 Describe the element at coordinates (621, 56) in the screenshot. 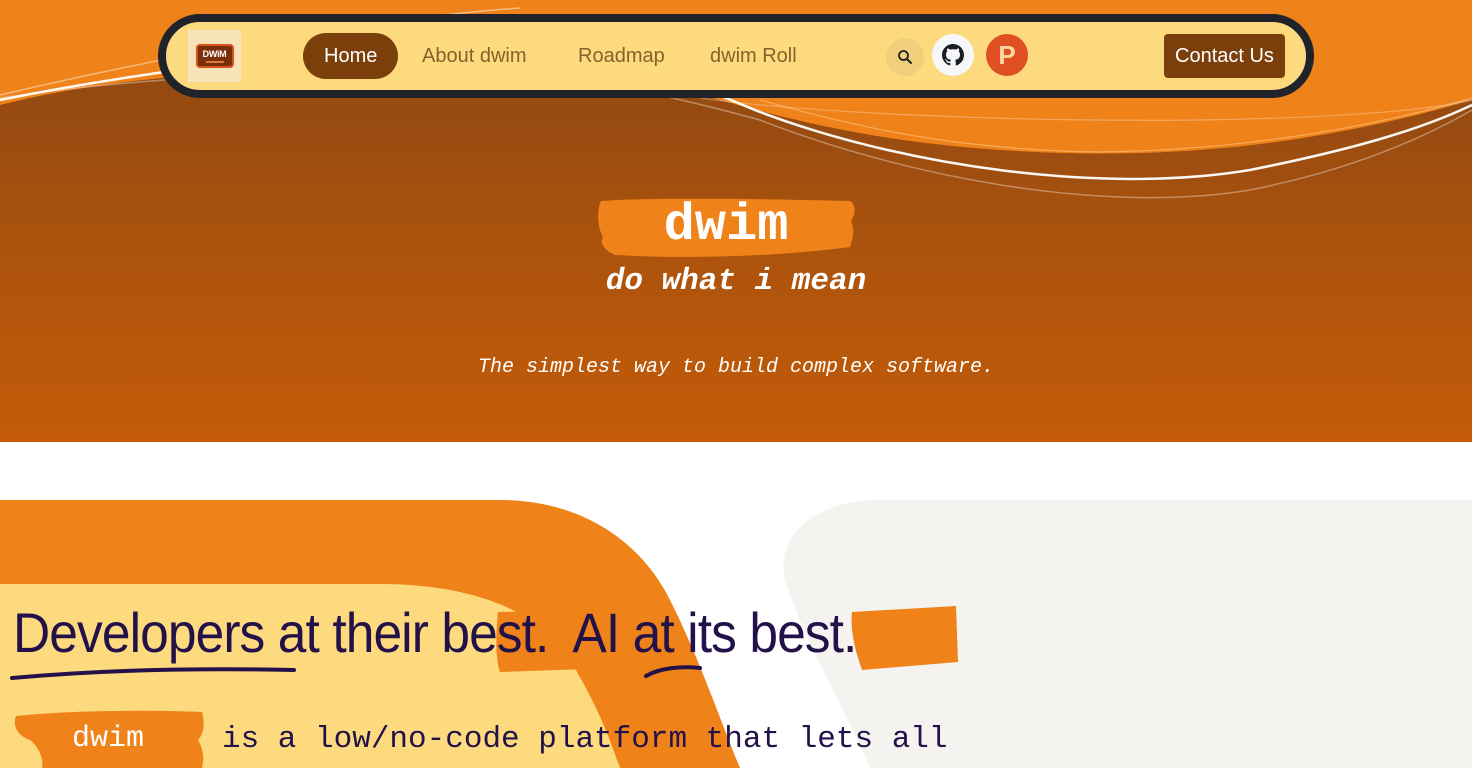

I see `nav-roadmap: Roadmap` at that location.